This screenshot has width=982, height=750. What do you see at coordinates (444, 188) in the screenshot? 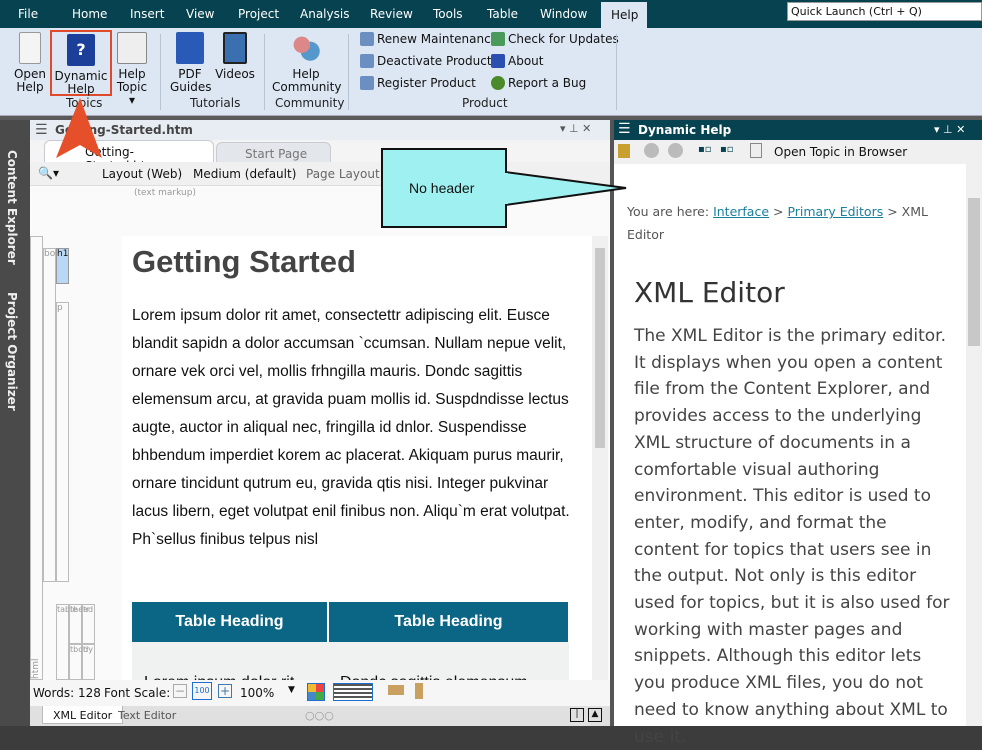
I see `callout-box: No header` at bounding box center [444, 188].